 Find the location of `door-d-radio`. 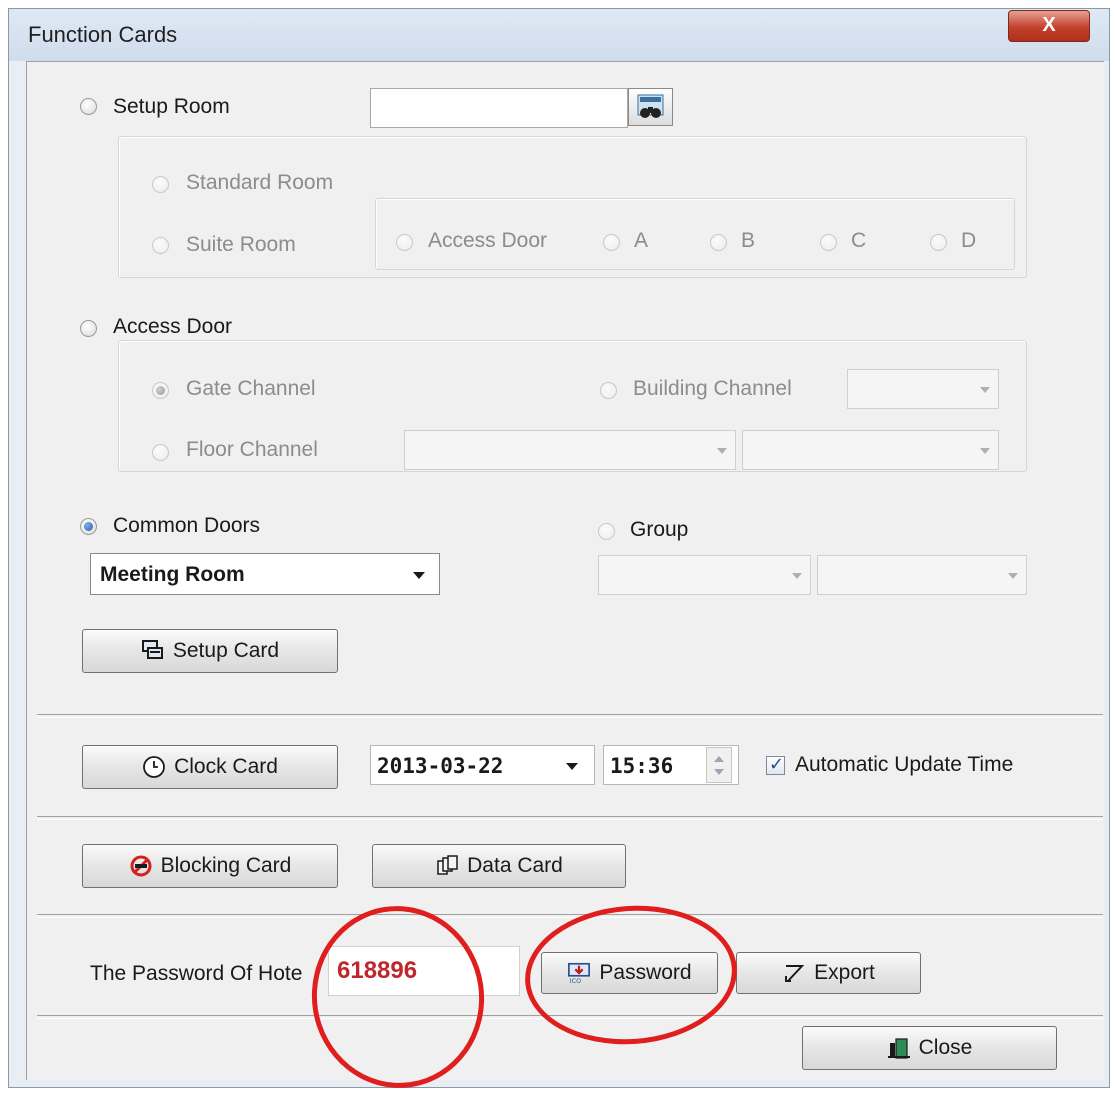

door-d-radio is located at coordinates (938, 242).